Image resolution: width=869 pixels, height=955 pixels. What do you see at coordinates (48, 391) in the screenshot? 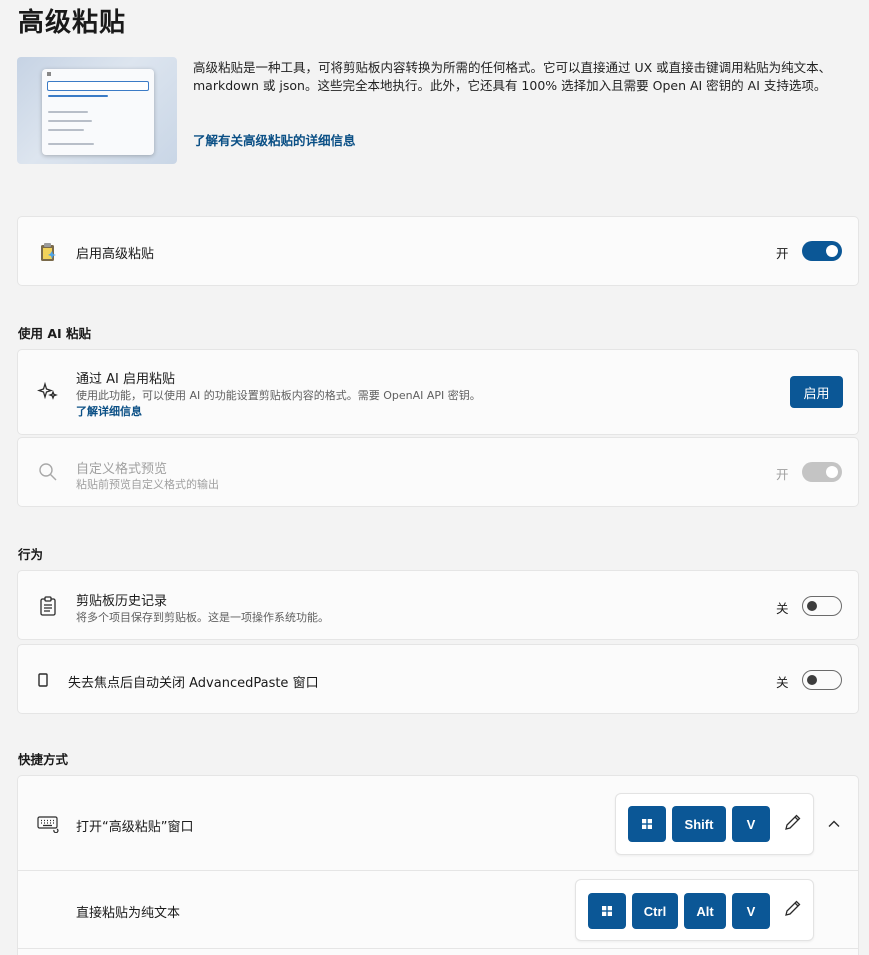
I see `sparkle-icon` at bounding box center [48, 391].